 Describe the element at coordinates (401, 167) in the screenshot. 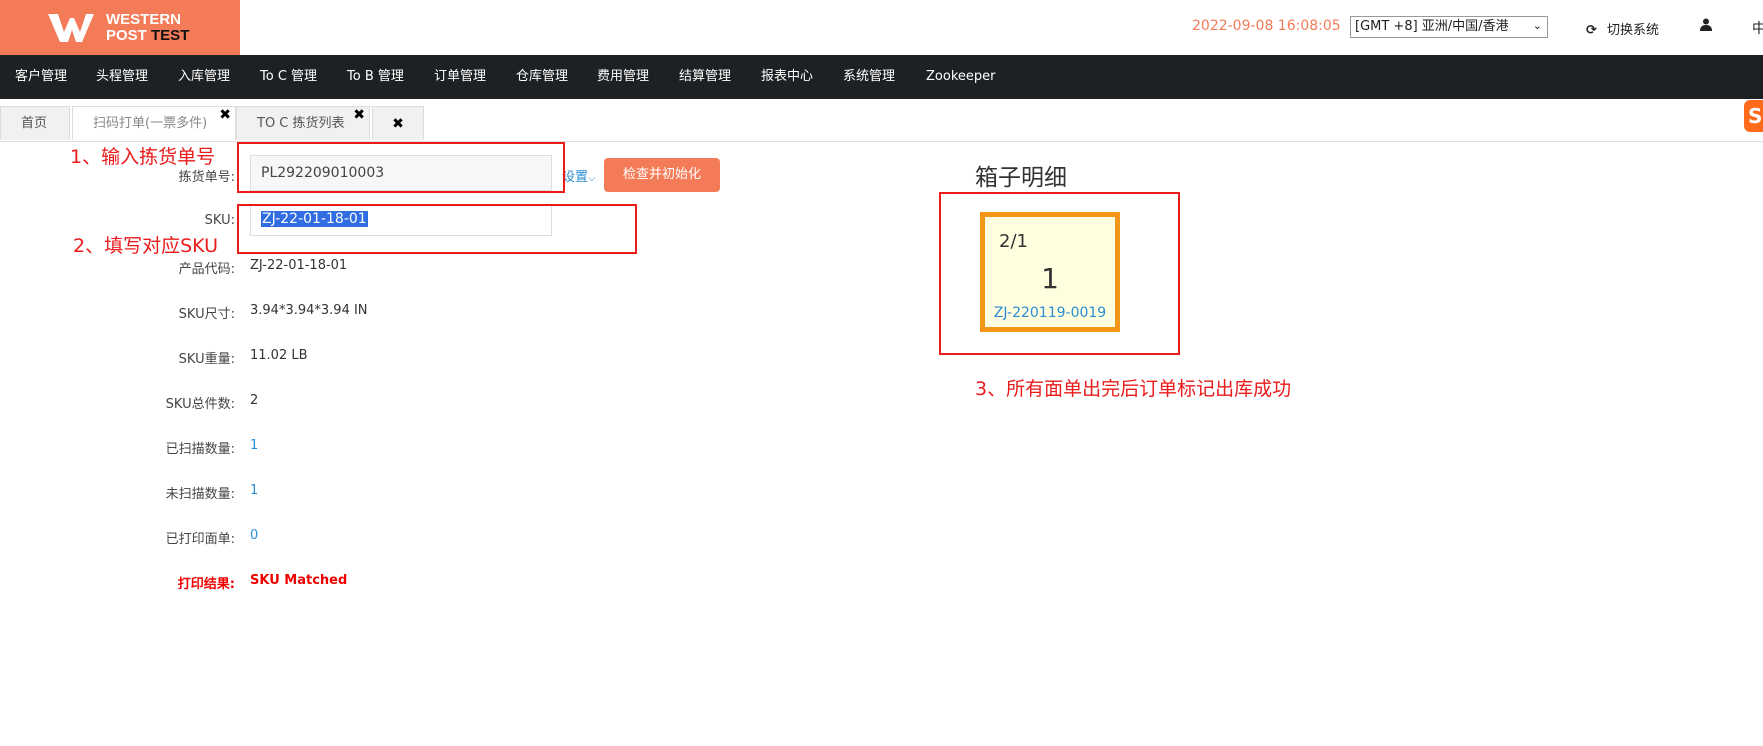

I see `annotation-box-pick-no` at that location.